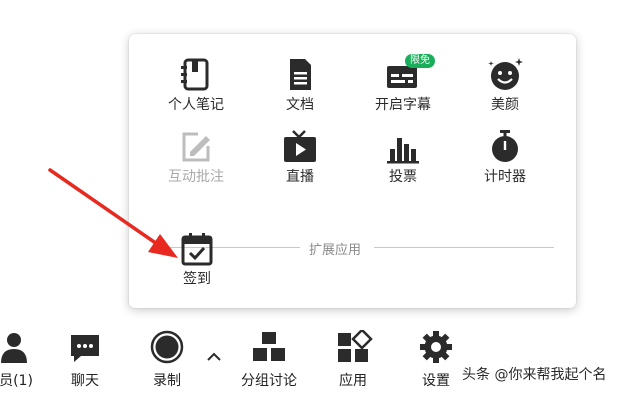 This screenshot has height=393, width=640. What do you see at coordinates (85, 381) in the screenshot?
I see `toolbar-label: 聊天` at bounding box center [85, 381].